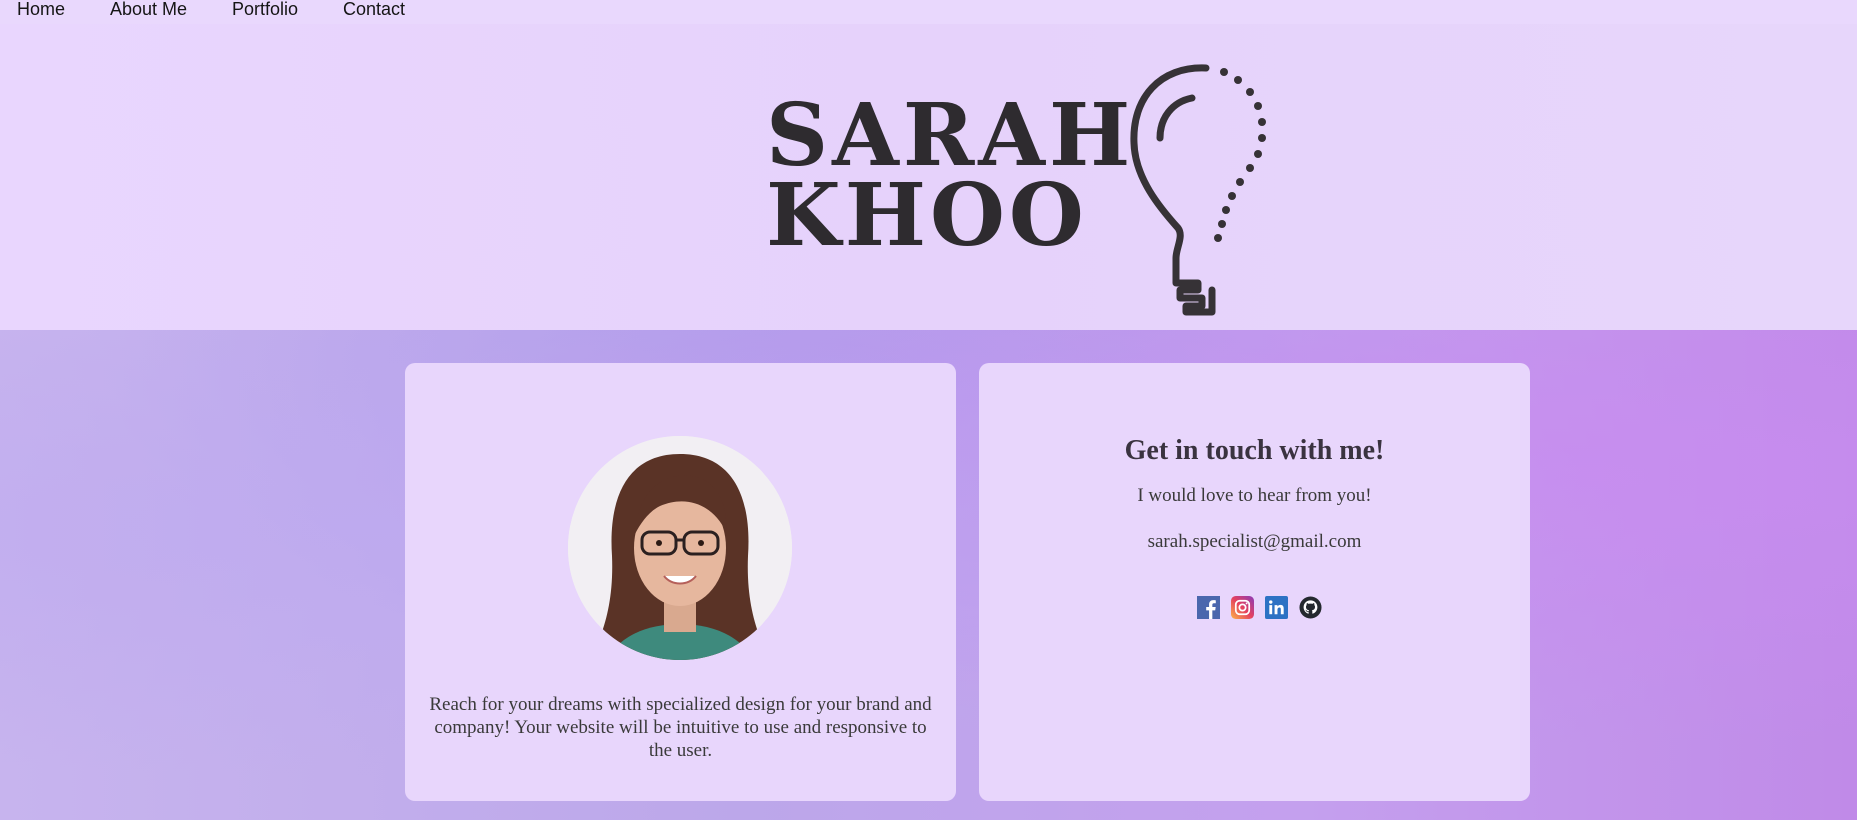 This screenshot has width=1857, height=820. What do you see at coordinates (1254, 450) in the screenshot?
I see `contact-heading: Get in touch with me!` at bounding box center [1254, 450].